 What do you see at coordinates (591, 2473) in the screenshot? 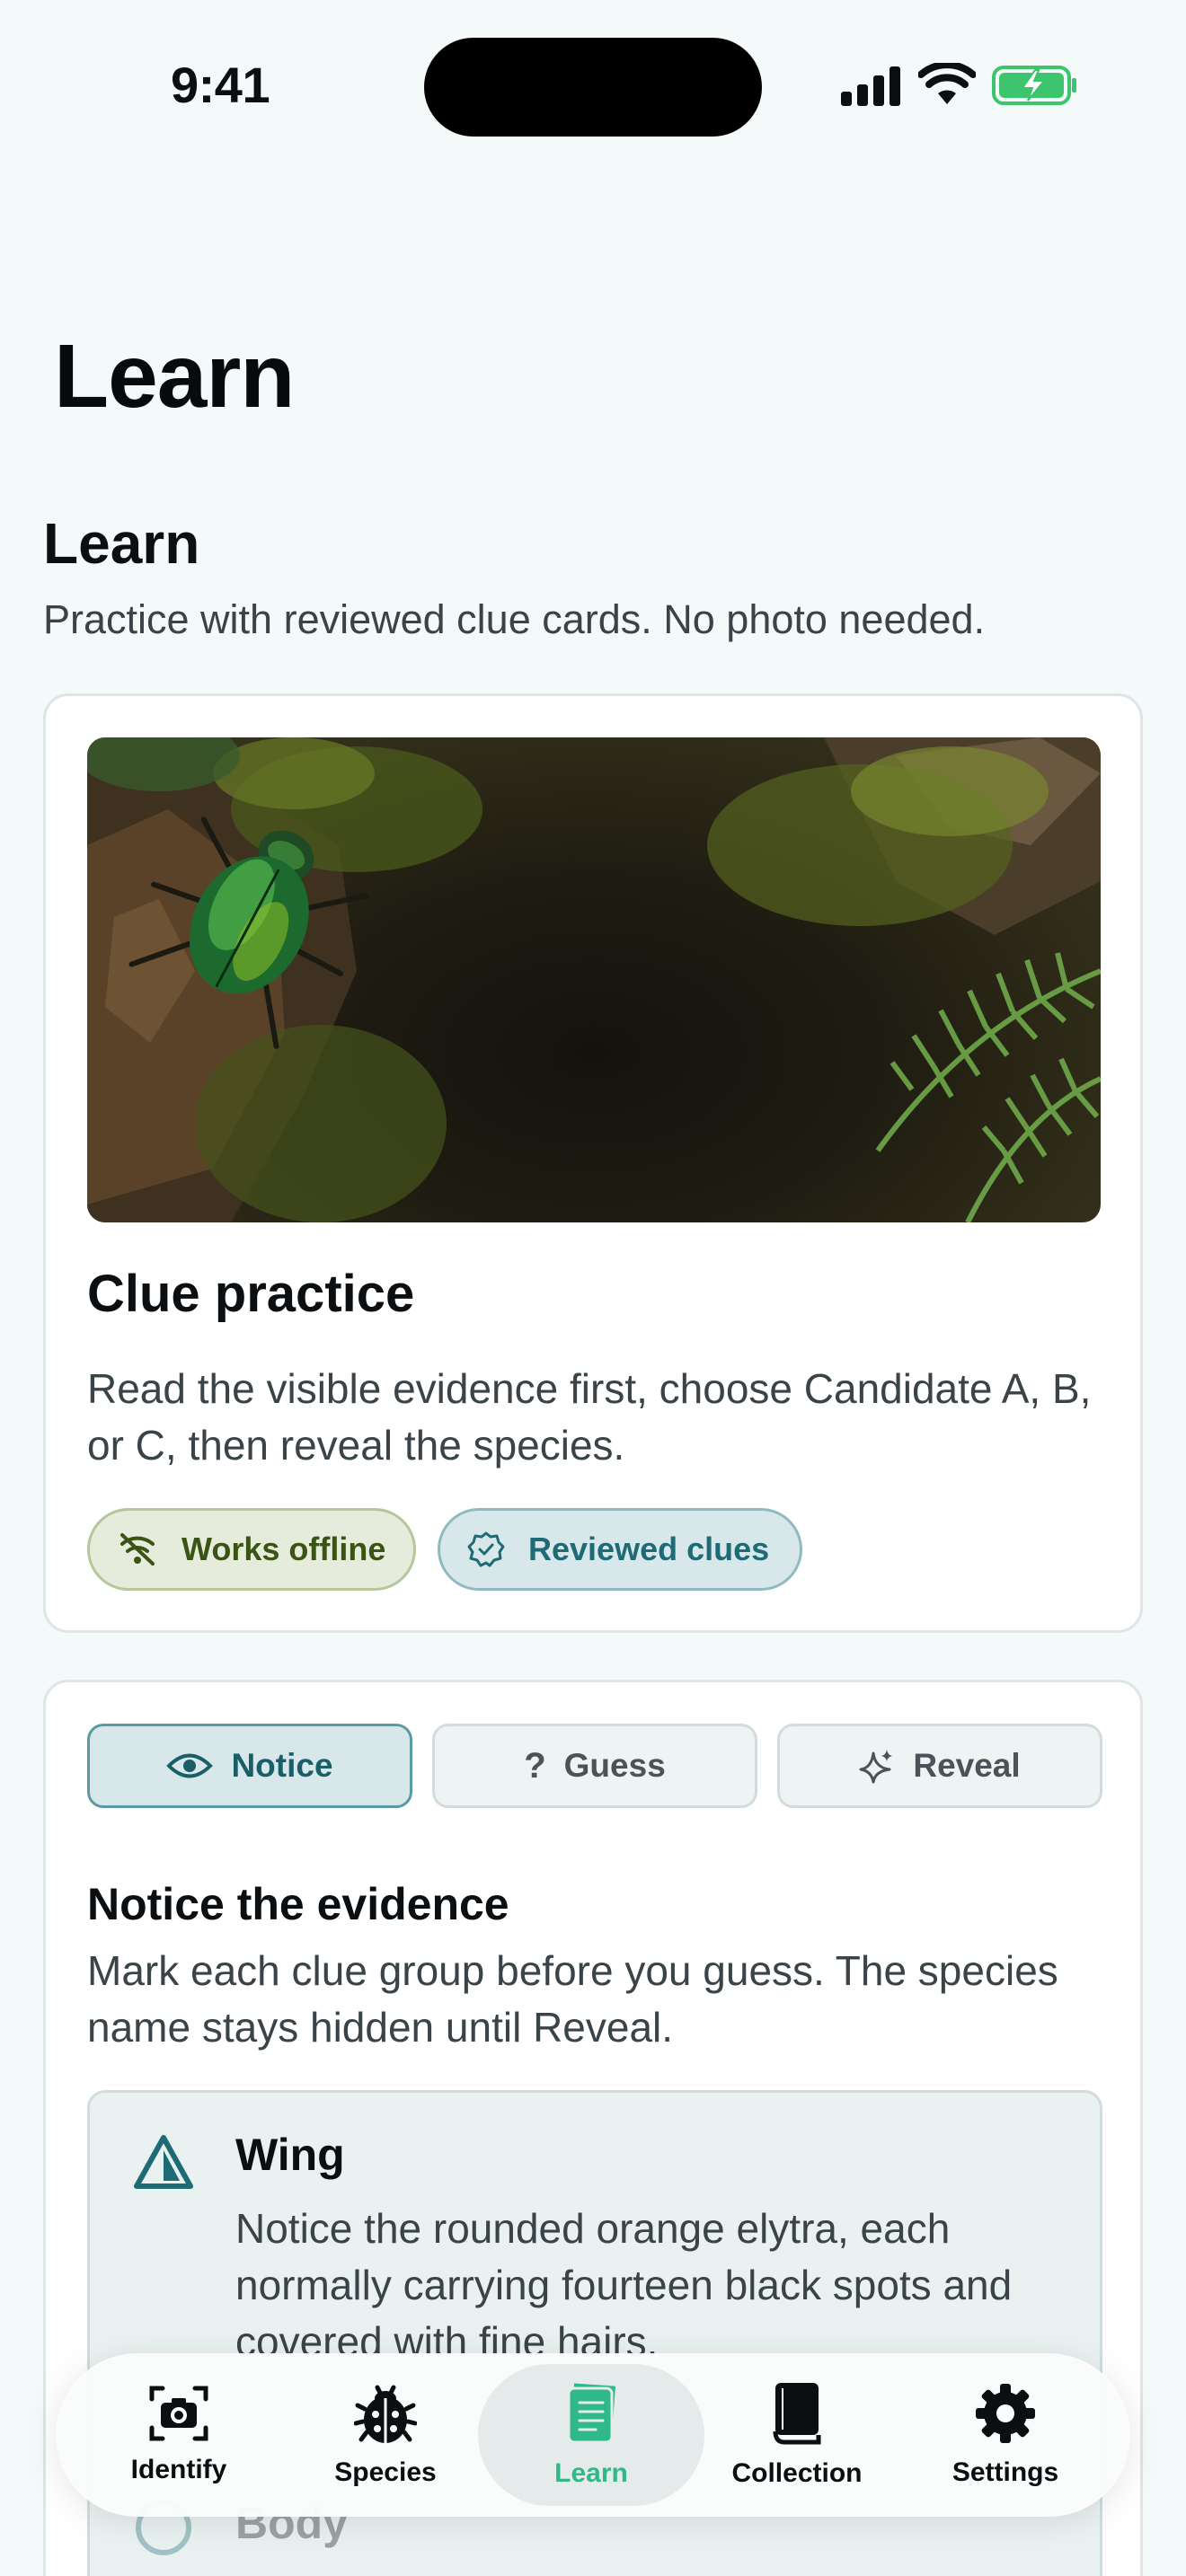
I see `tab-learn-label: Learn` at bounding box center [591, 2473].